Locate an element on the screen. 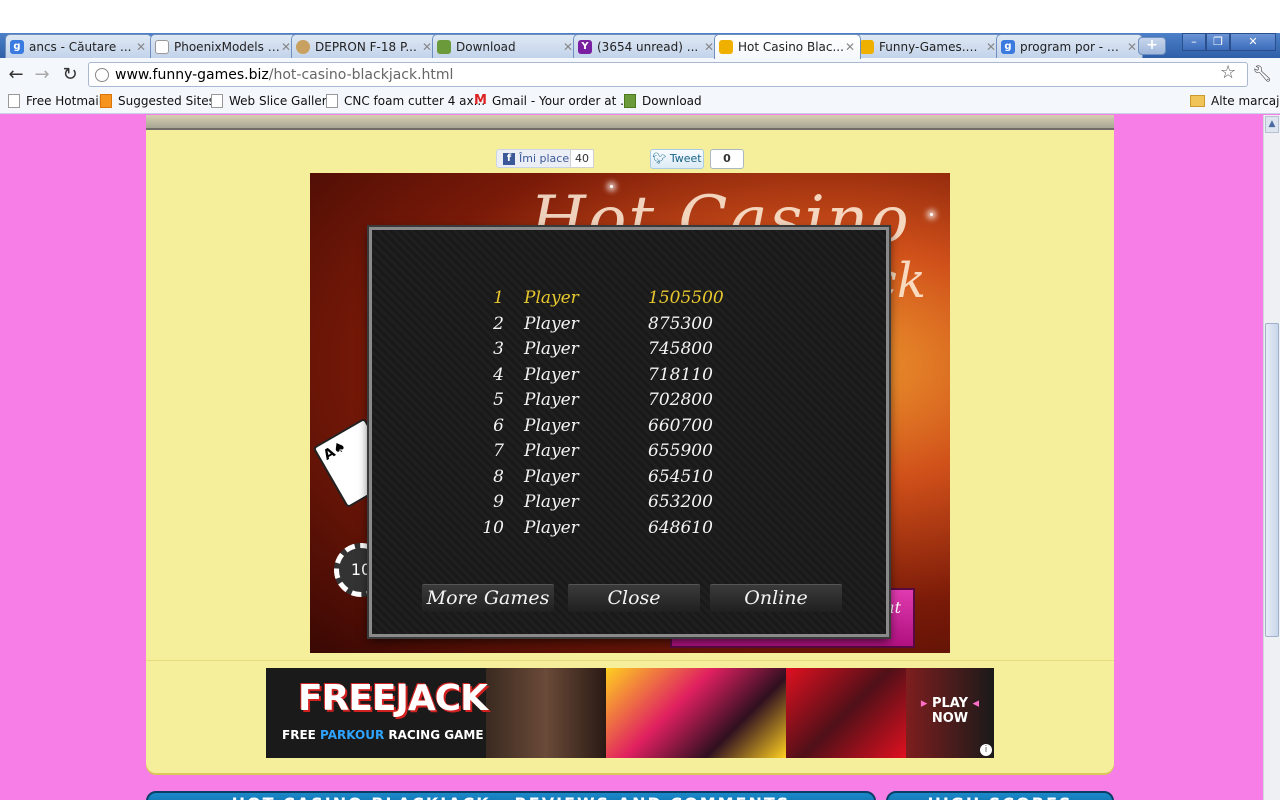 The width and height of the screenshot is (1280, 800). yahoo-icon: Y is located at coordinates (585, 46).